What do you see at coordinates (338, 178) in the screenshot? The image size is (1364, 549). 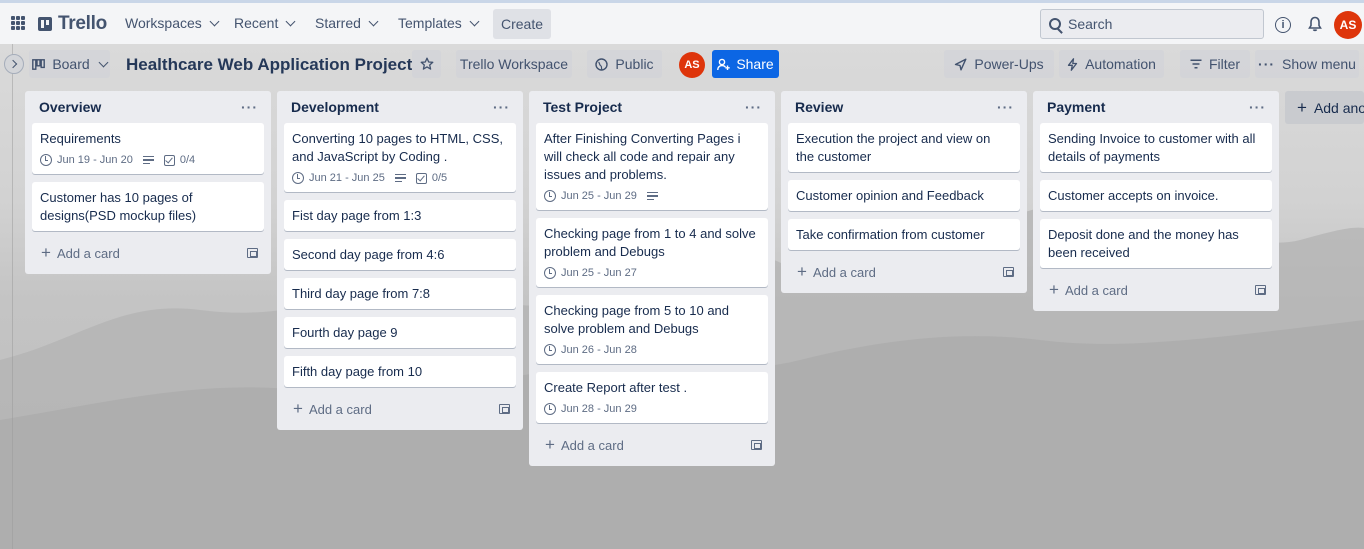 I see `due-date-badge: Jun 21 - Jun 25` at bounding box center [338, 178].